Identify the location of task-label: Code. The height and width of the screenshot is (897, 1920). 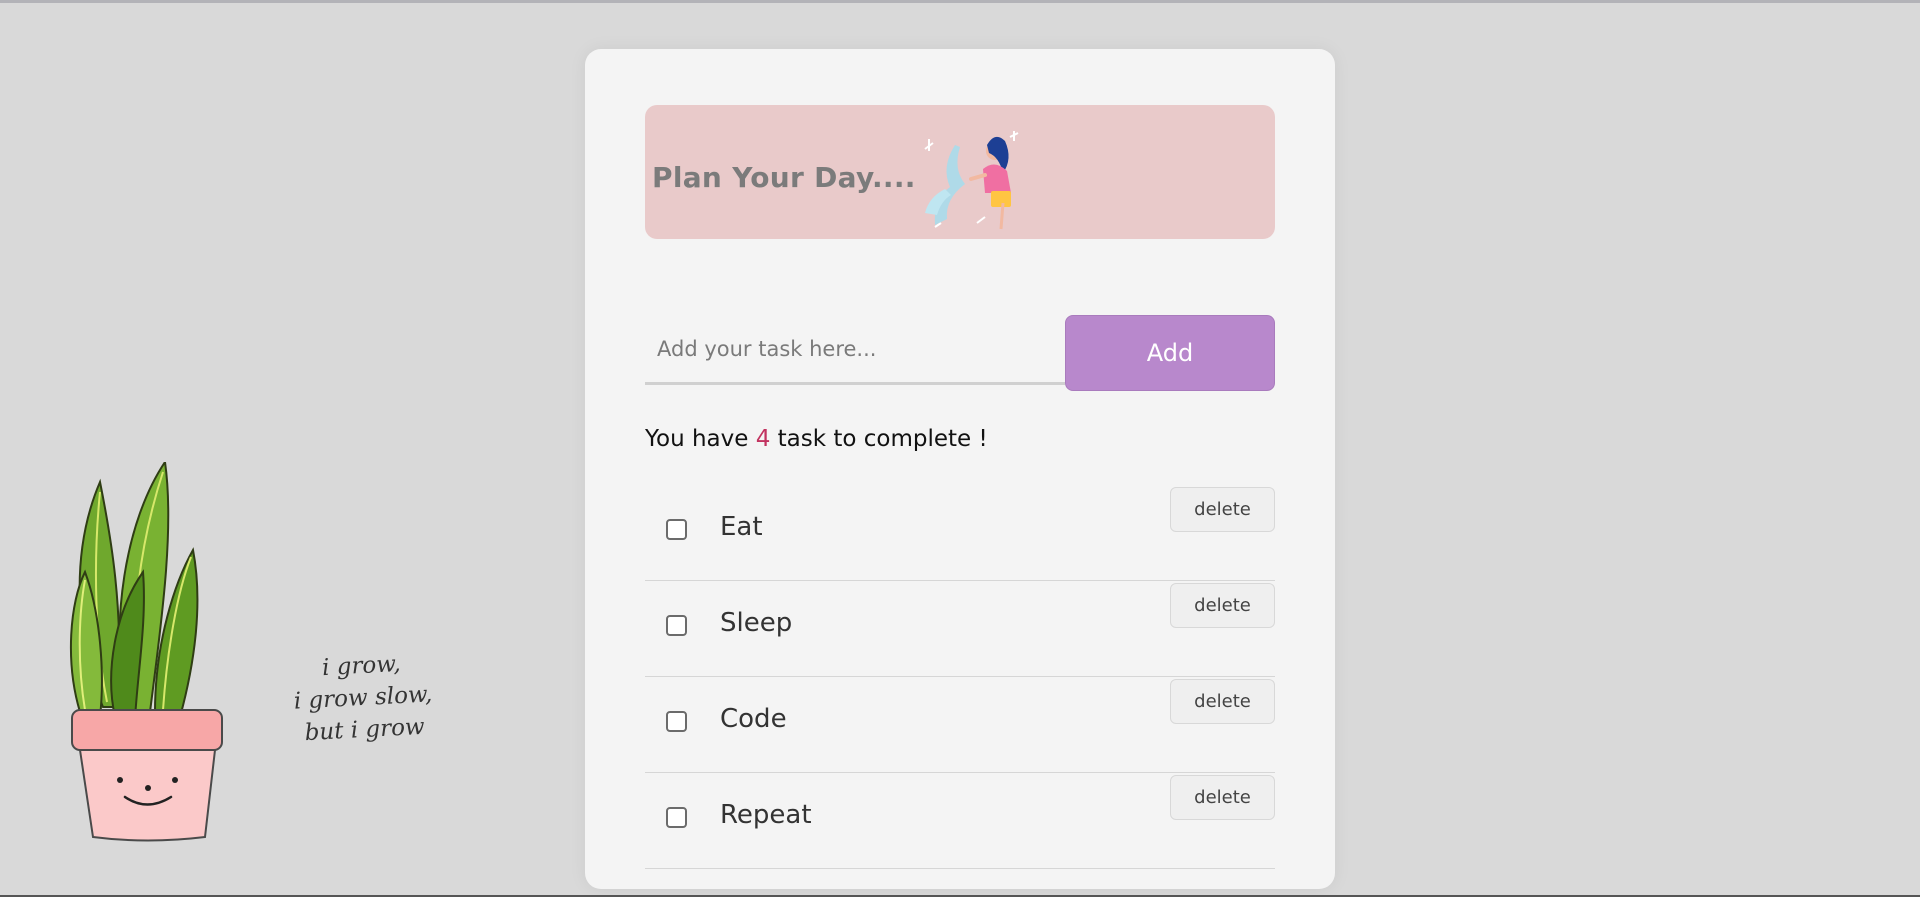
(753, 719).